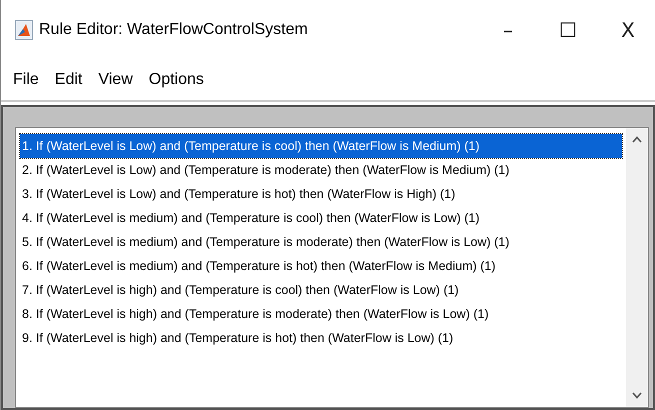 The image size is (655, 410). What do you see at coordinates (115, 80) in the screenshot?
I see `menu-item: View` at bounding box center [115, 80].